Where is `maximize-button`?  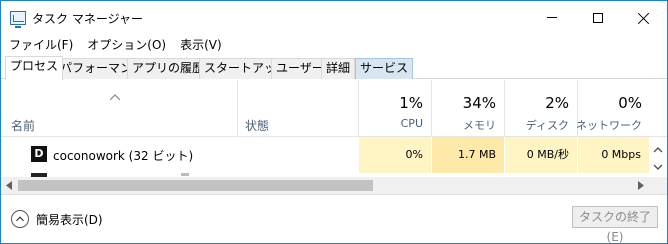 maximize-button is located at coordinates (598, 17).